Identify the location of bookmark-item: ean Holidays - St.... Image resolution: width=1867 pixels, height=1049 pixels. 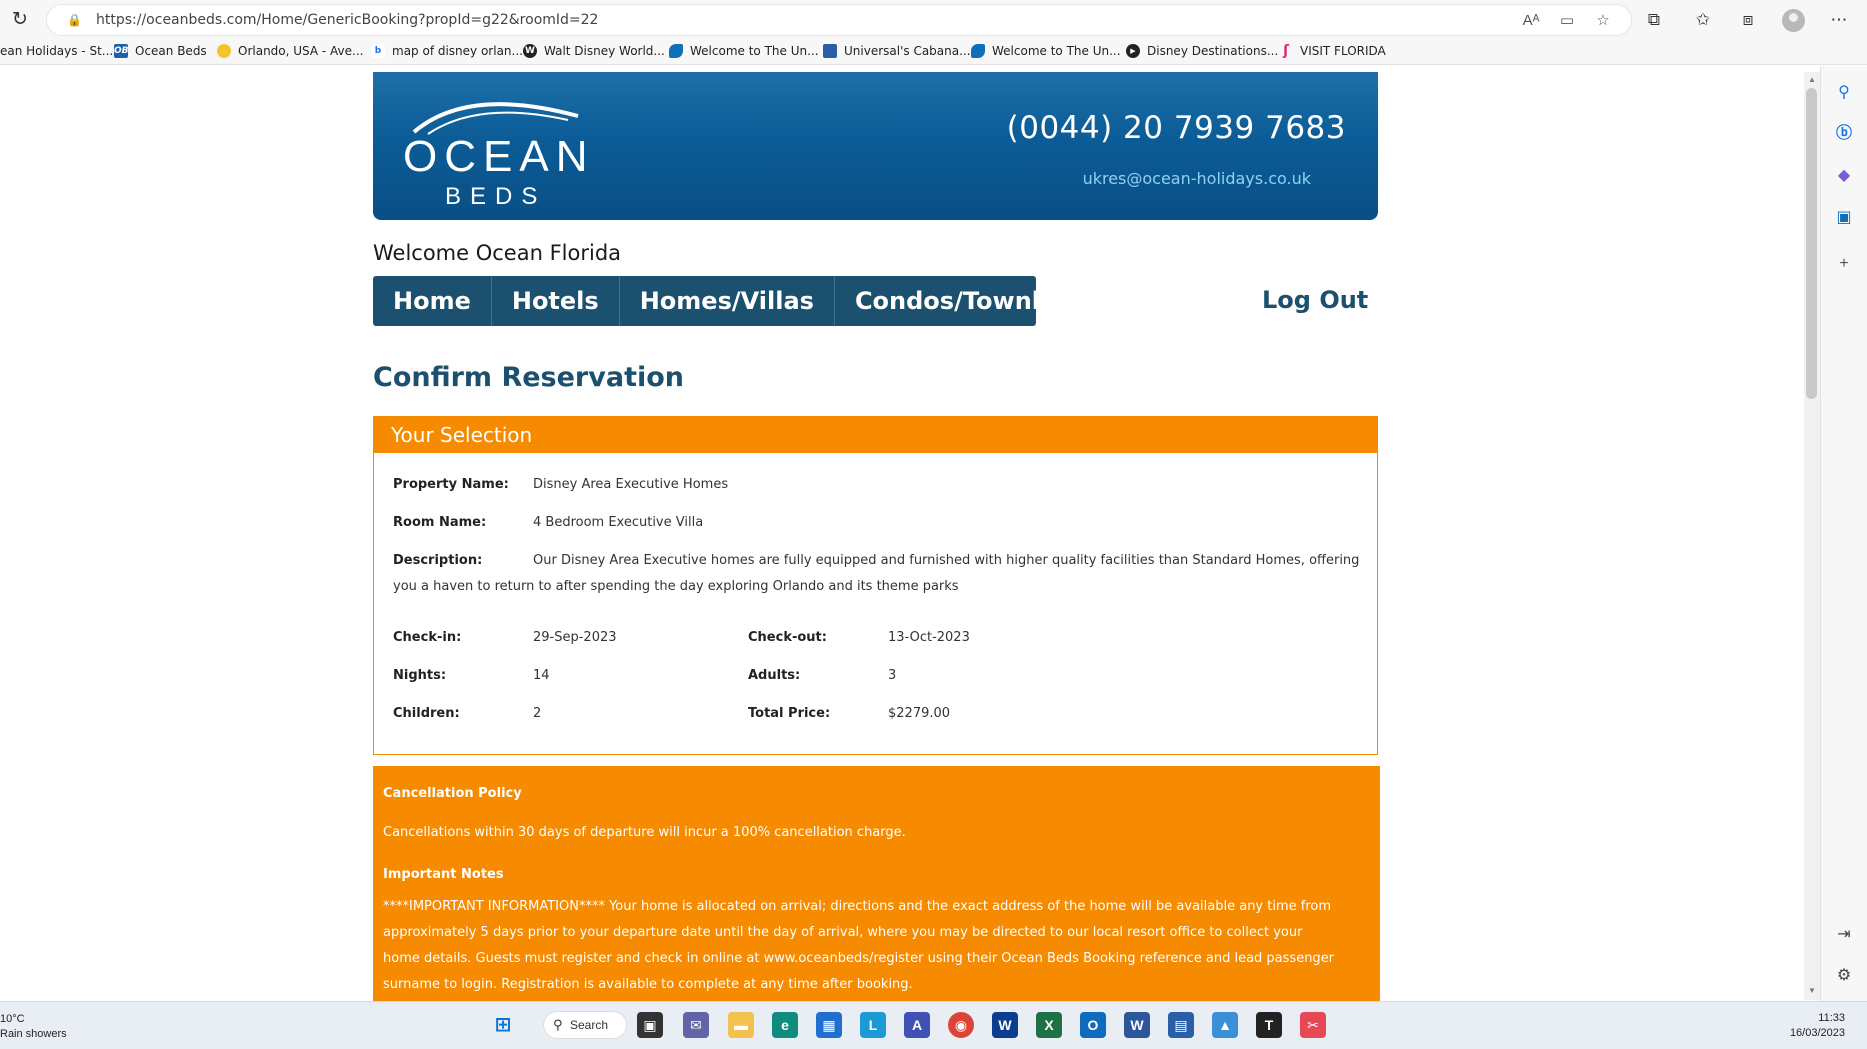
(56, 51).